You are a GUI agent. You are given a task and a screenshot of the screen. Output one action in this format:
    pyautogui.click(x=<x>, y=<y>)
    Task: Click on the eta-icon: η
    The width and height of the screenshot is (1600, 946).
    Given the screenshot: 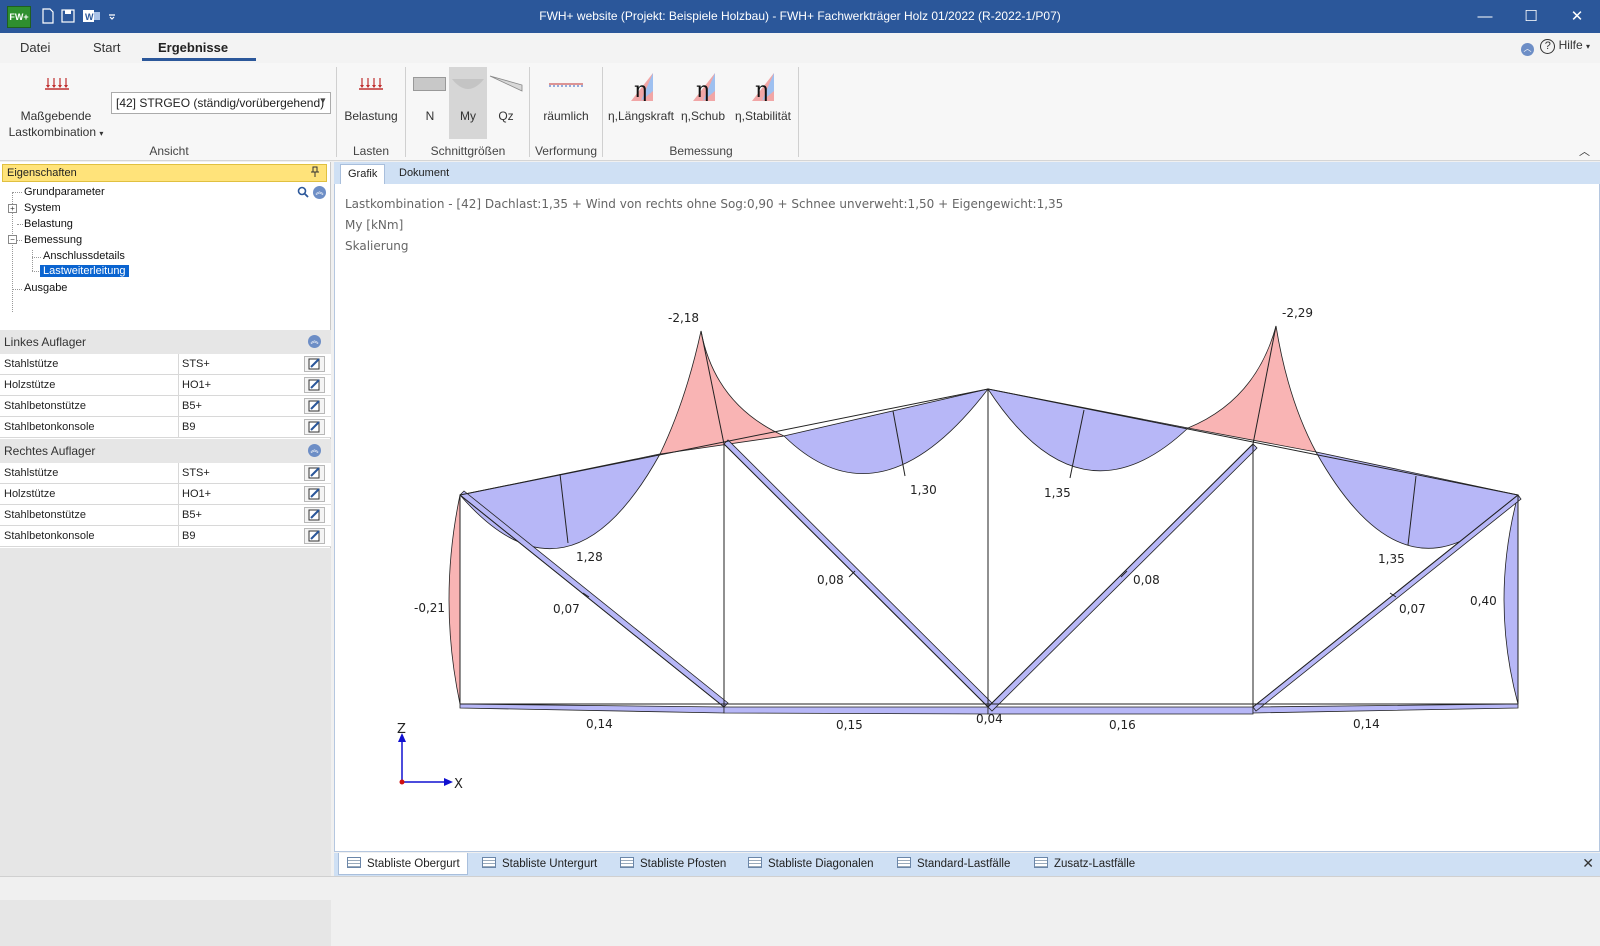 What is the action you would take?
    pyautogui.click(x=763, y=87)
    